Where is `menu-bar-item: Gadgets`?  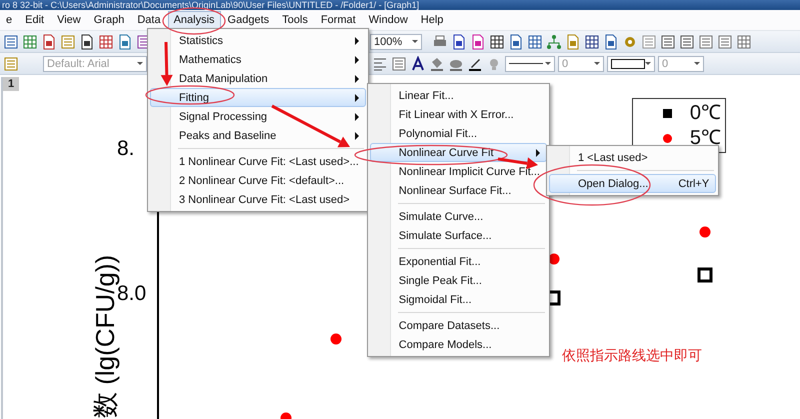
menu-bar-item: Gadgets is located at coordinates (249, 20).